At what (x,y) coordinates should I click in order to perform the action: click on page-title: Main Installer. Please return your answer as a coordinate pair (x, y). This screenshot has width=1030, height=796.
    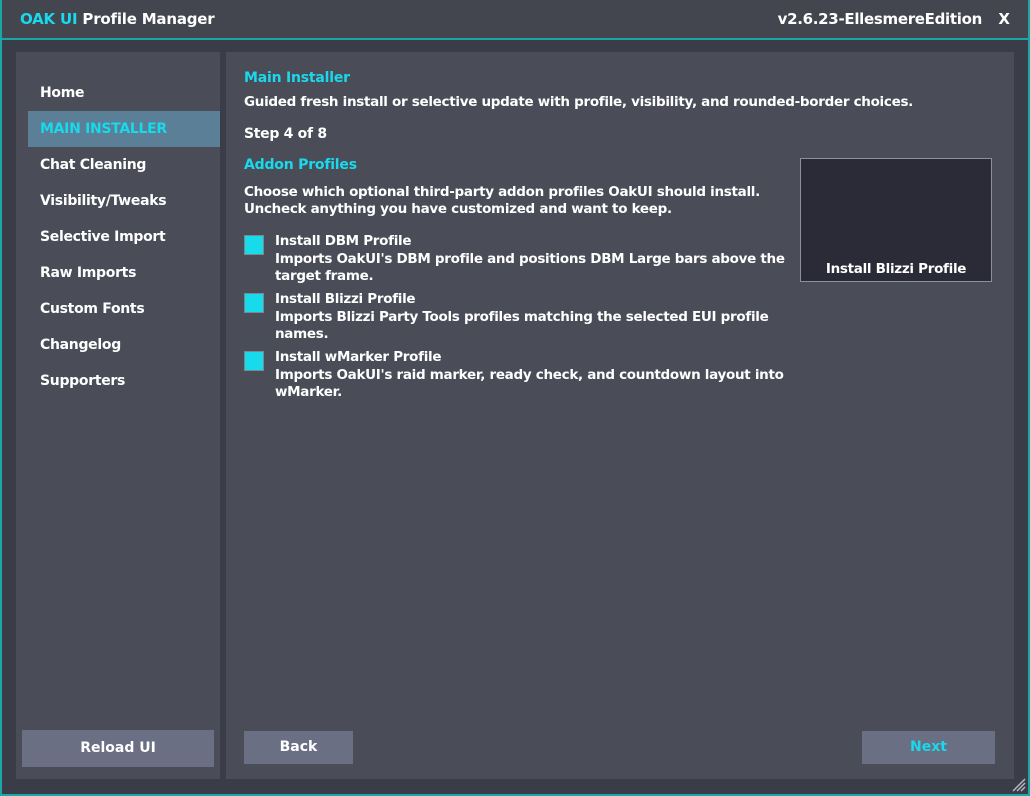
    Looking at the image, I should click on (297, 78).